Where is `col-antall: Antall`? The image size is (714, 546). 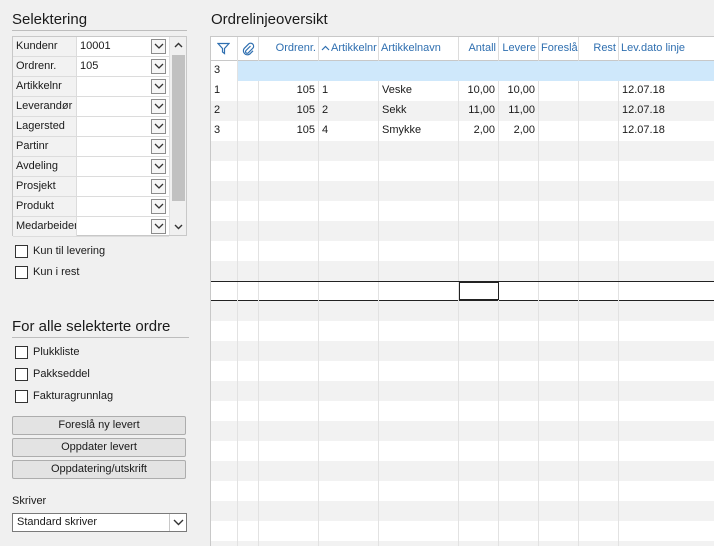 col-antall: Antall is located at coordinates (479, 49).